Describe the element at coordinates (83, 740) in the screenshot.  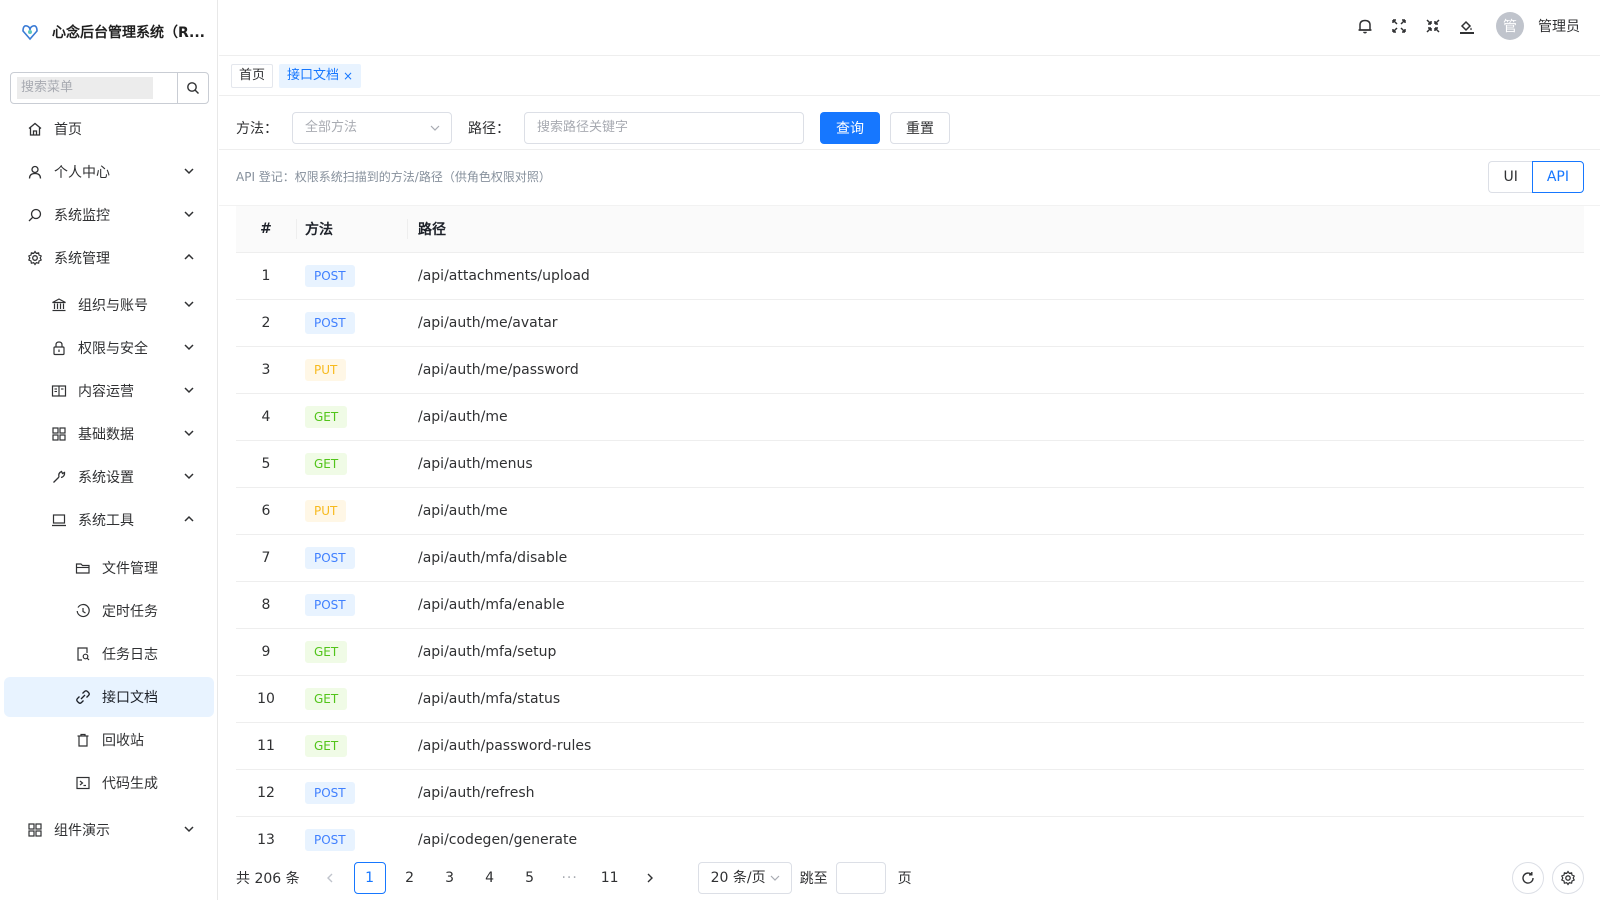
I see `trash-icon` at that location.